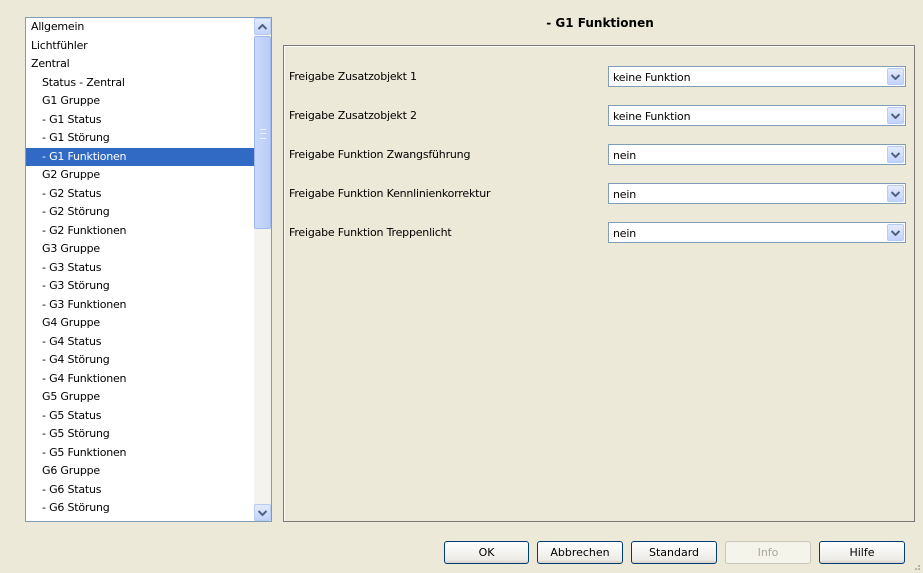  I want to click on tree-item: G6 Gruppe, so click(140, 471).